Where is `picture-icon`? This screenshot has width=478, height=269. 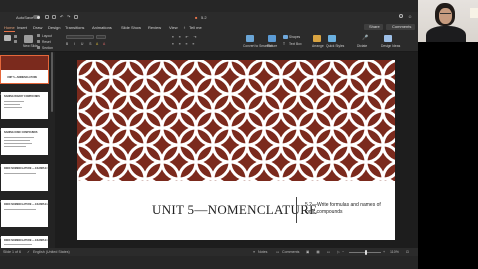
picture-icon is located at coordinates (272, 38).